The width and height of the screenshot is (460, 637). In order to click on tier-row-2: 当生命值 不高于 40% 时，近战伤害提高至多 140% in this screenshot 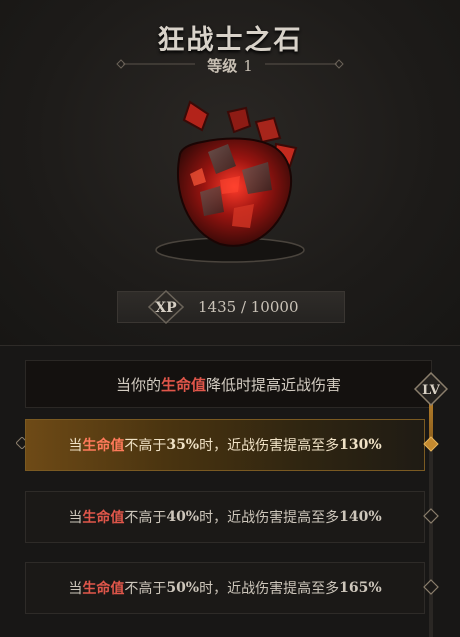, I will do `click(225, 517)`.